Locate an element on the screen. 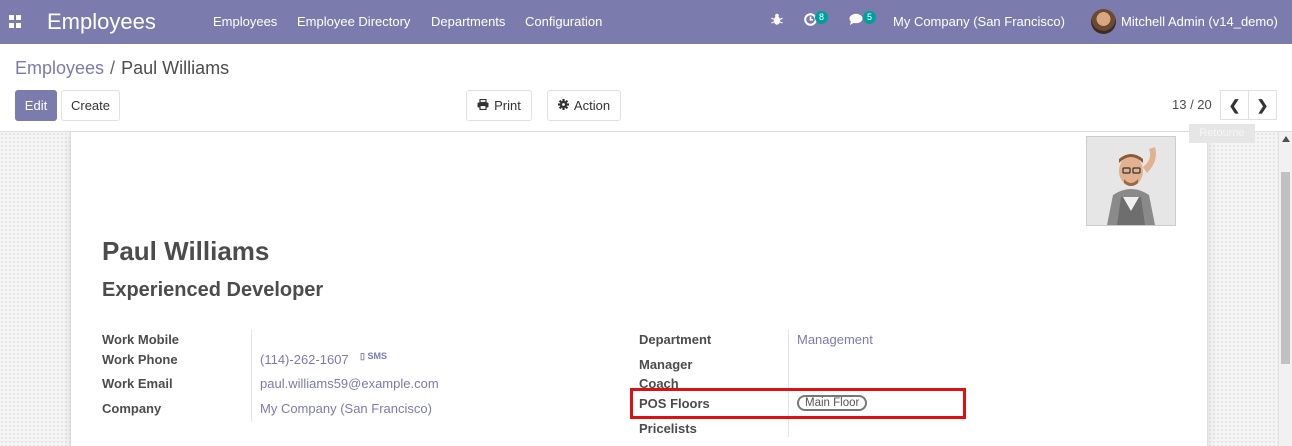 The image size is (1292, 446). company-value: My Company (San Francisco) is located at coordinates (346, 408).